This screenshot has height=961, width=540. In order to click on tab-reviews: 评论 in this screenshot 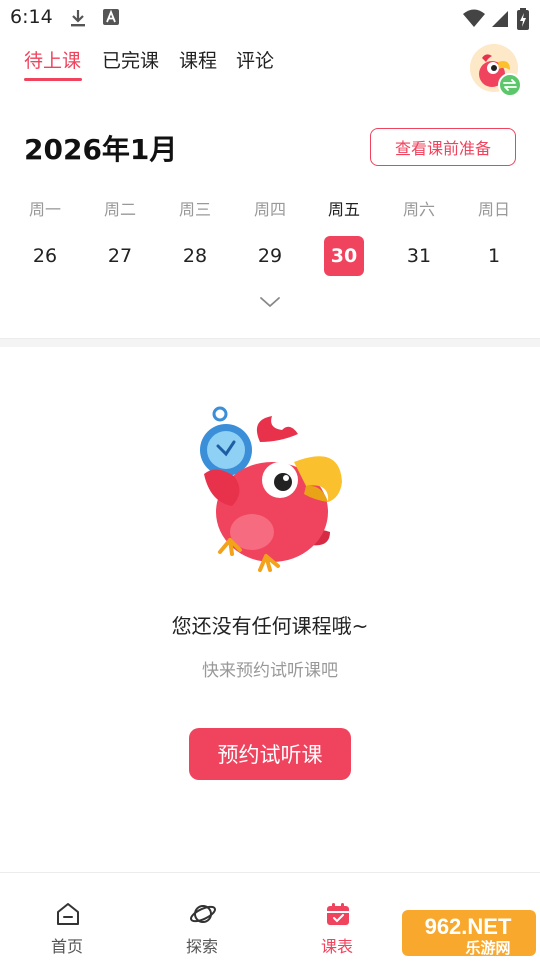, I will do `click(255, 59)`.